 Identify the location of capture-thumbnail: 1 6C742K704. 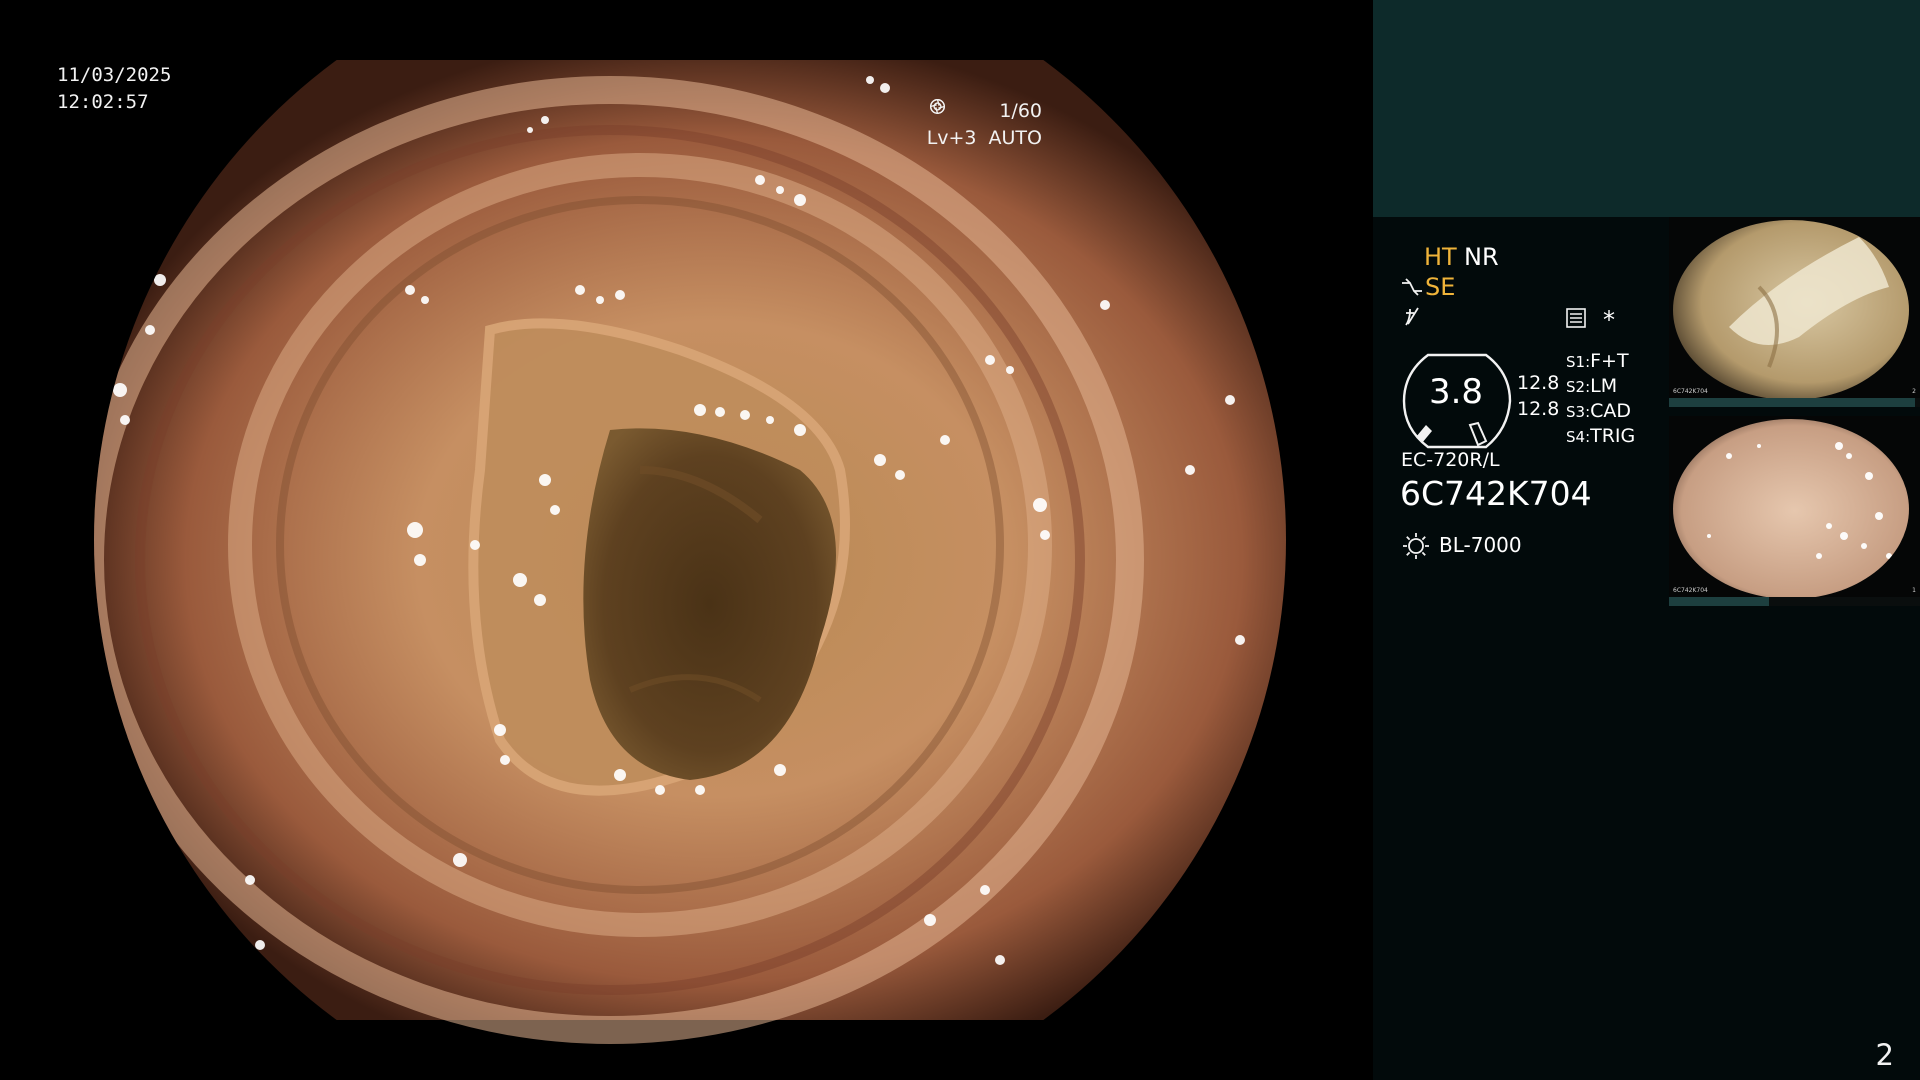
(1794, 511).